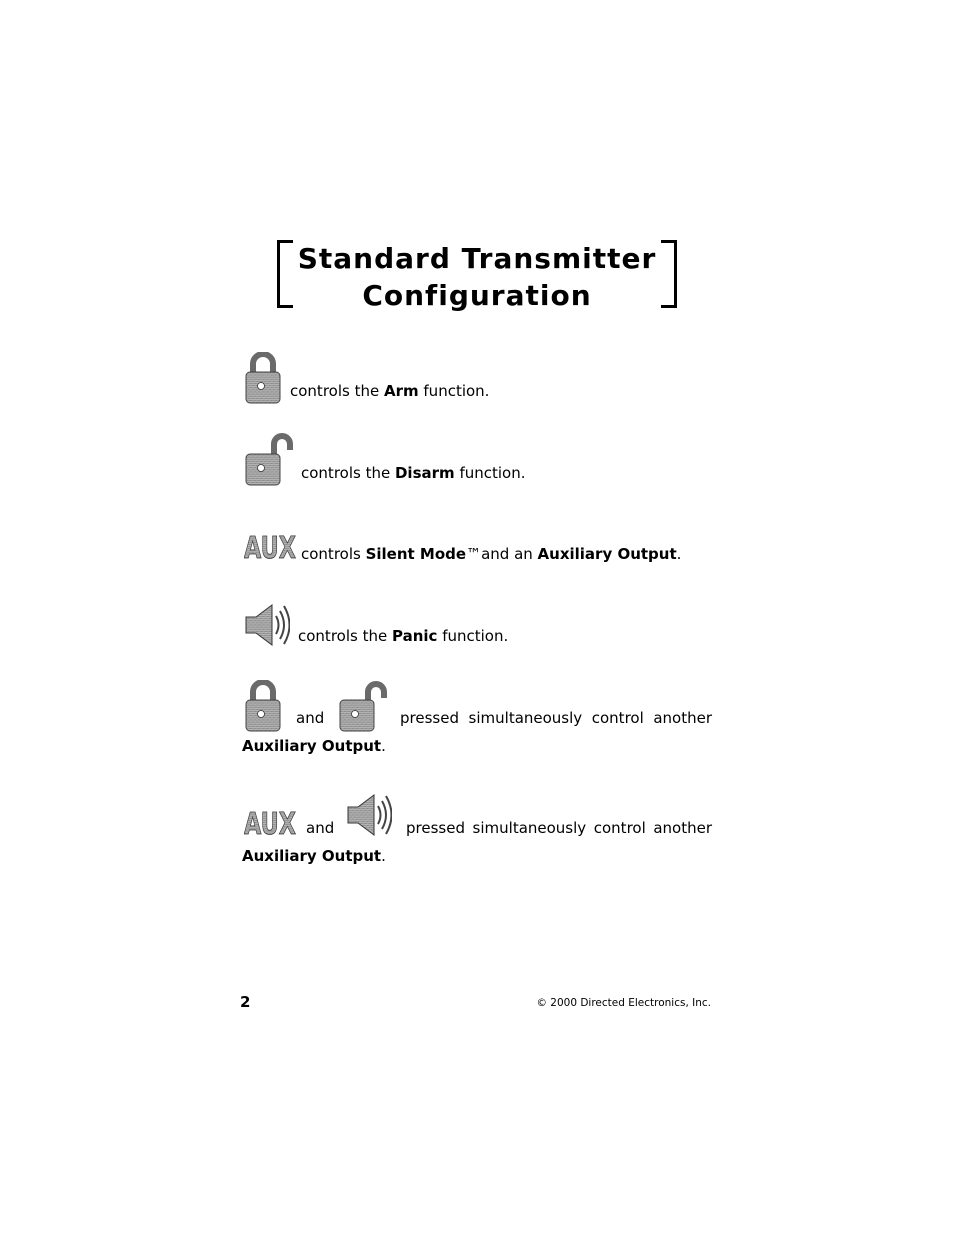 The image size is (954, 1235). What do you see at coordinates (414, 636) in the screenshot?
I see `panic-label: Panic` at bounding box center [414, 636].